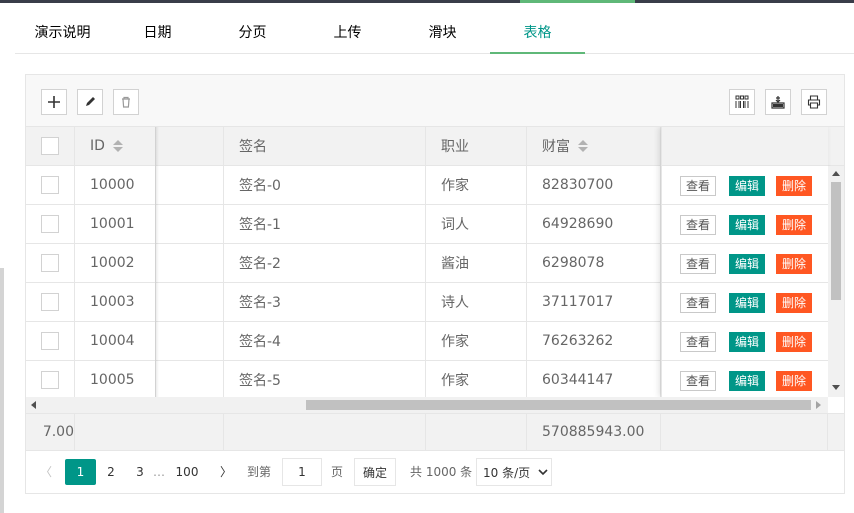 This screenshot has width=854, height=513. I want to click on header-wealth-cell: 财富, so click(594, 146).